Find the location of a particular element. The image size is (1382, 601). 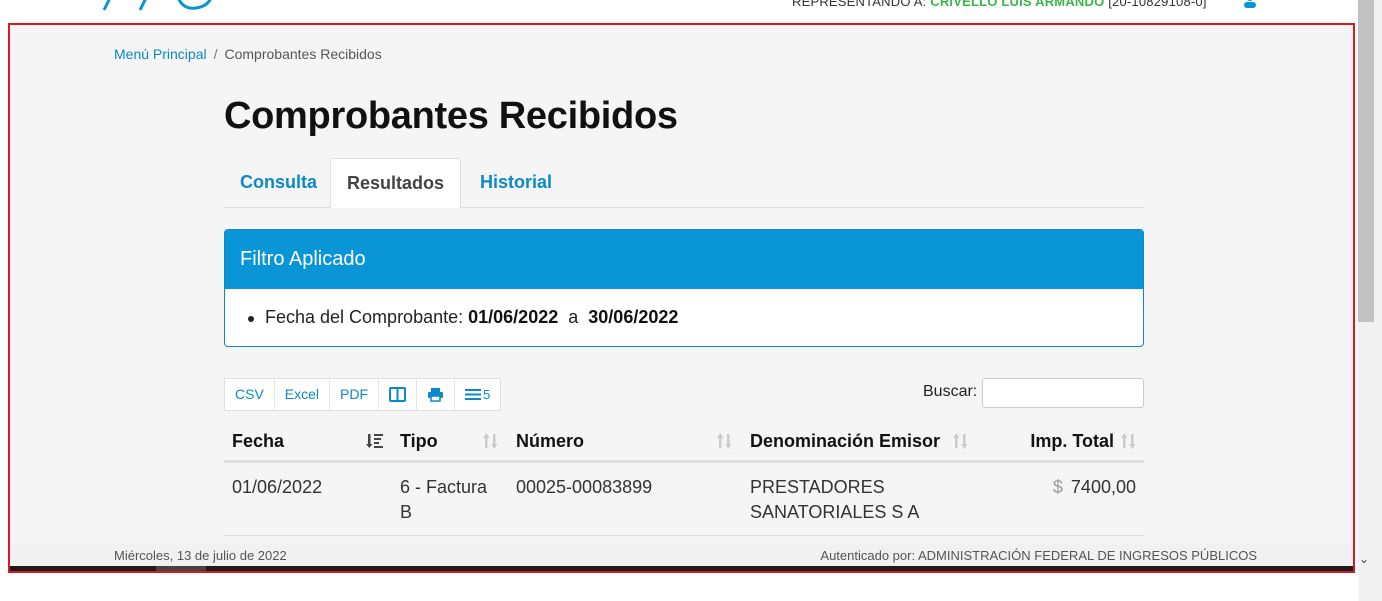

cell-numero: 00025-00083899 is located at coordinates (625, 498).